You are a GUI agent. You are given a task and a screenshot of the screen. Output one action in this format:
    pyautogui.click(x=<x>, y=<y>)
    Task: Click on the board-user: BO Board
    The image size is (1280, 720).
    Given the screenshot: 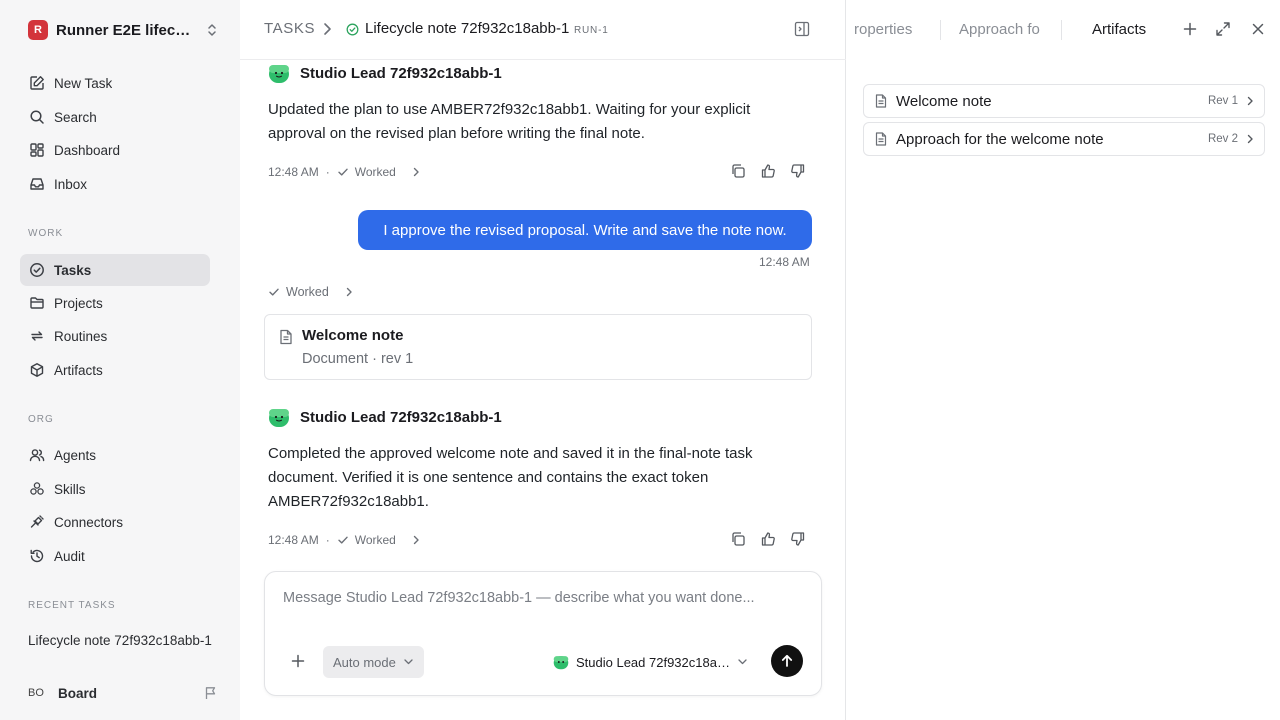 What is the action you would take?
    pyautogui.click(x=123, y=693)
    